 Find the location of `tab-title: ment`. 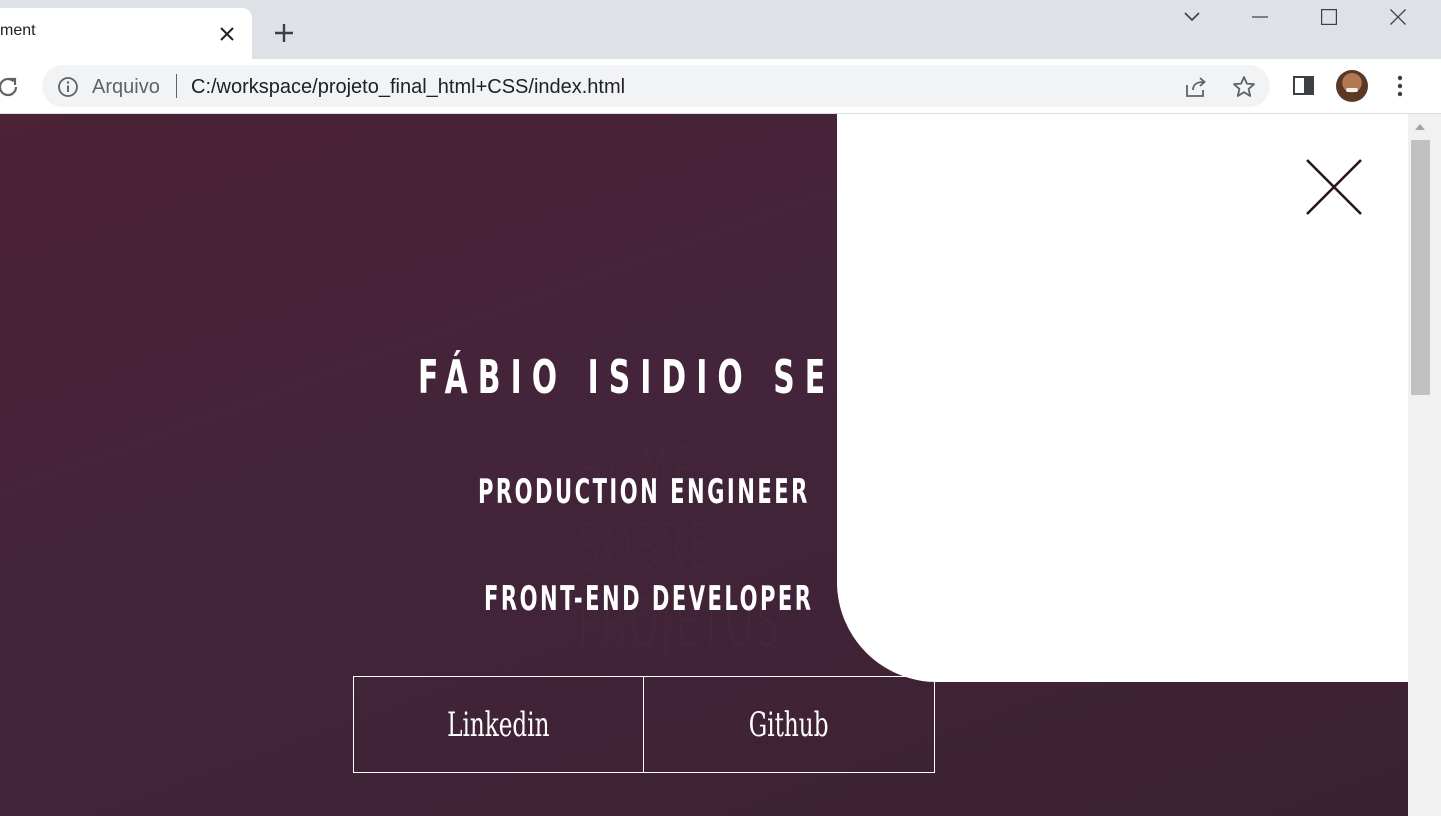

tab-title: ment is located at coordinates (18, 30).